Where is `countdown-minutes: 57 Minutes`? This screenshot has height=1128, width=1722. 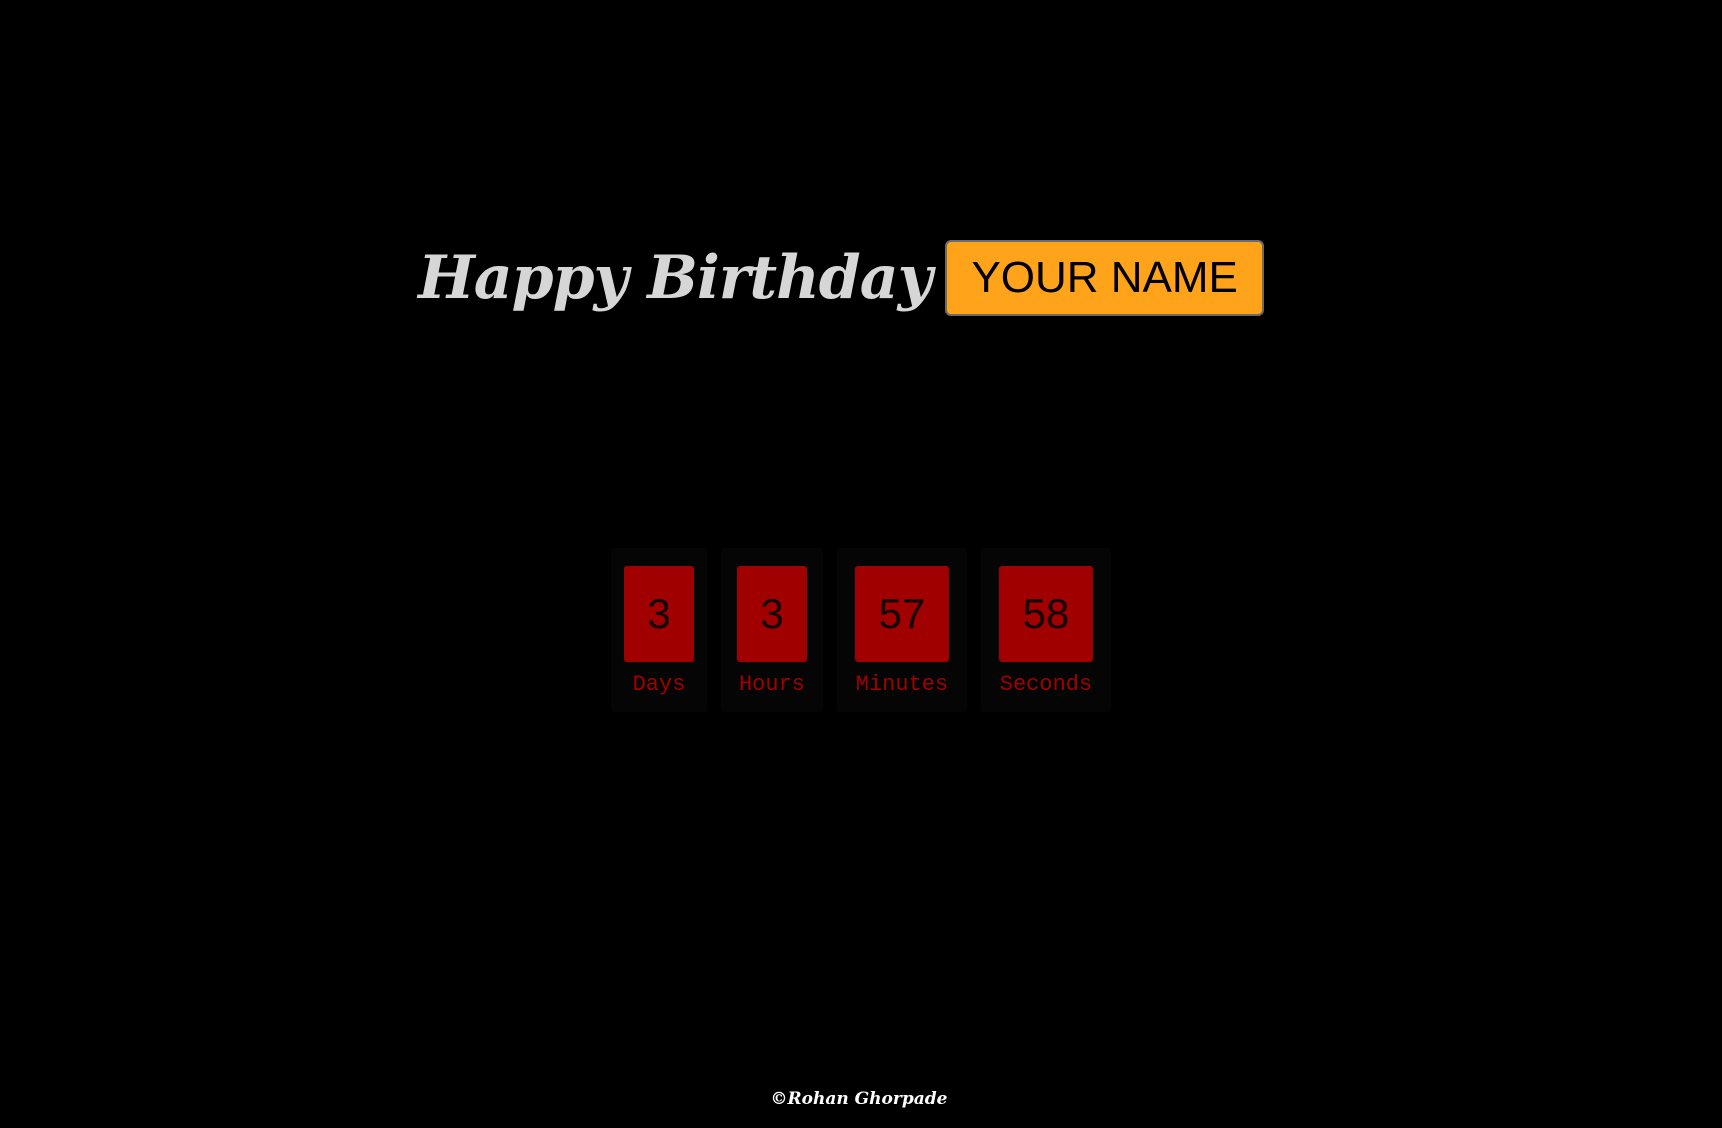 countdown-minutes: 57 Minutes is located at coordinates (902, 630).